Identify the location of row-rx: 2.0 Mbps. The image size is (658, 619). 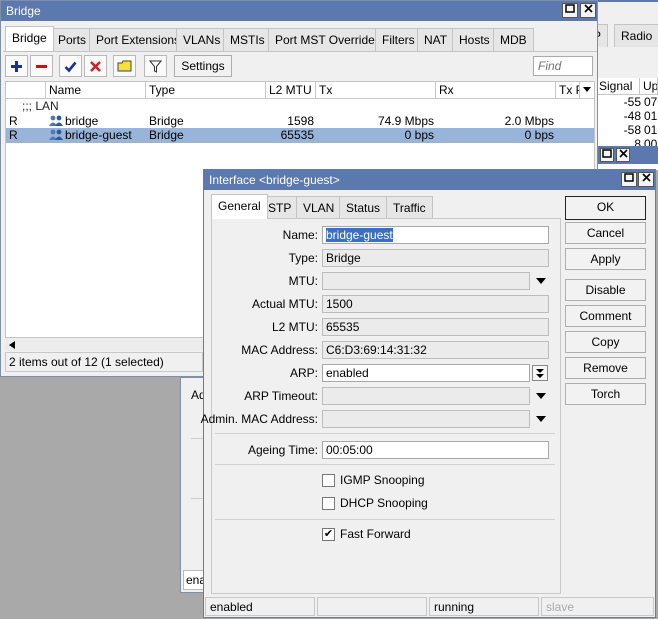
(529, 121).